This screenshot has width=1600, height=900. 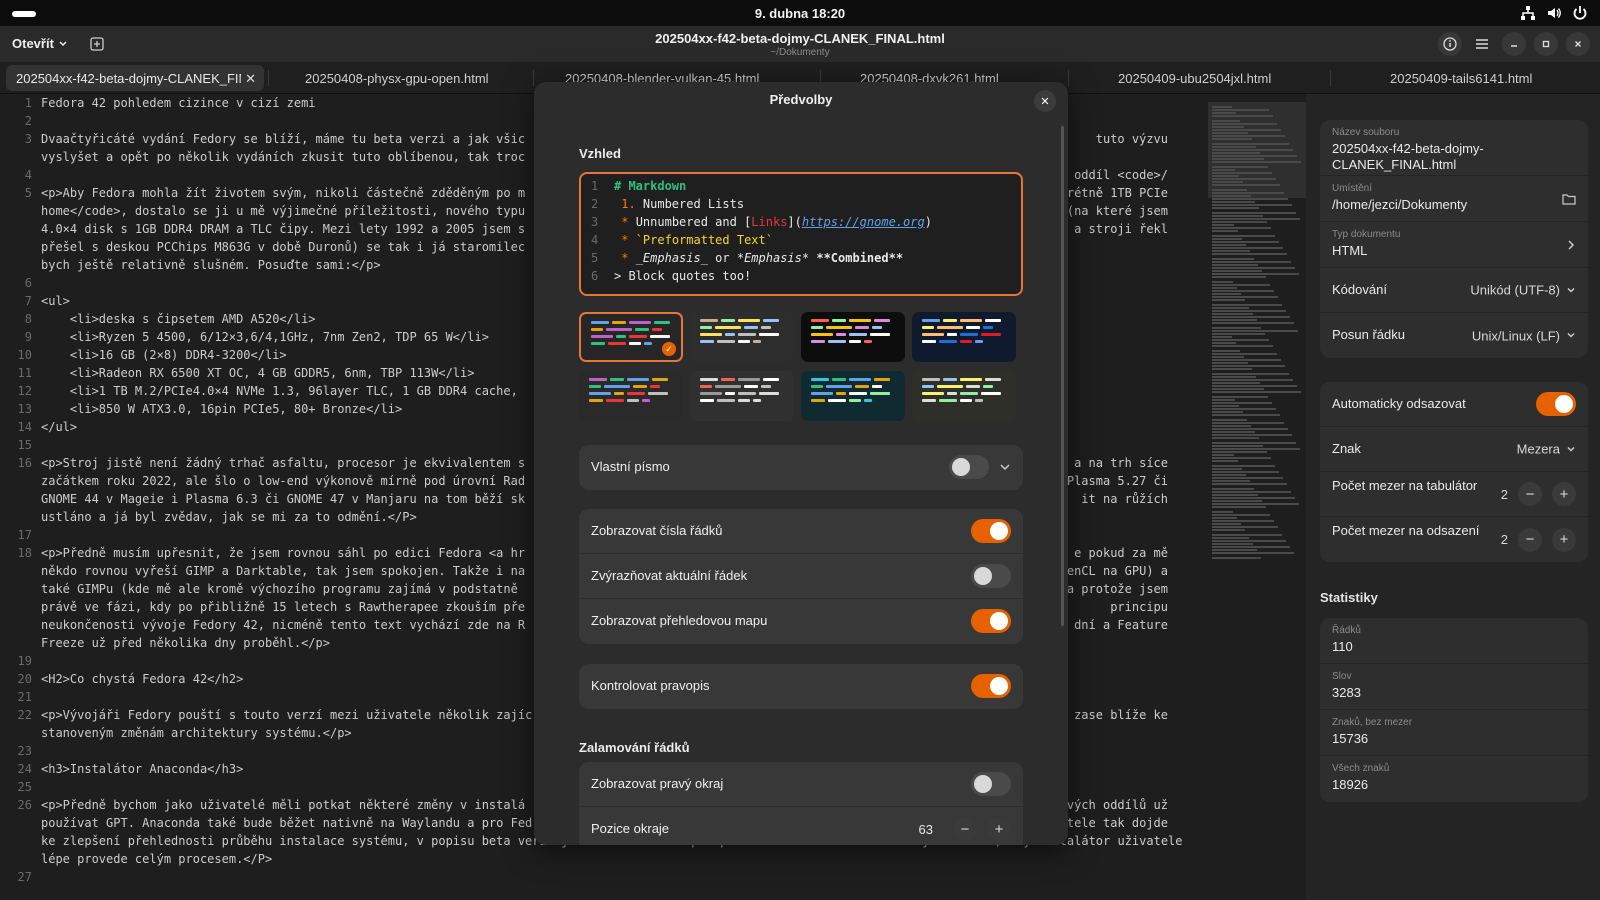 I want to click on line-ending-row: Posun řádku Unix/Linux (LF), so click(x=1454, y=335).